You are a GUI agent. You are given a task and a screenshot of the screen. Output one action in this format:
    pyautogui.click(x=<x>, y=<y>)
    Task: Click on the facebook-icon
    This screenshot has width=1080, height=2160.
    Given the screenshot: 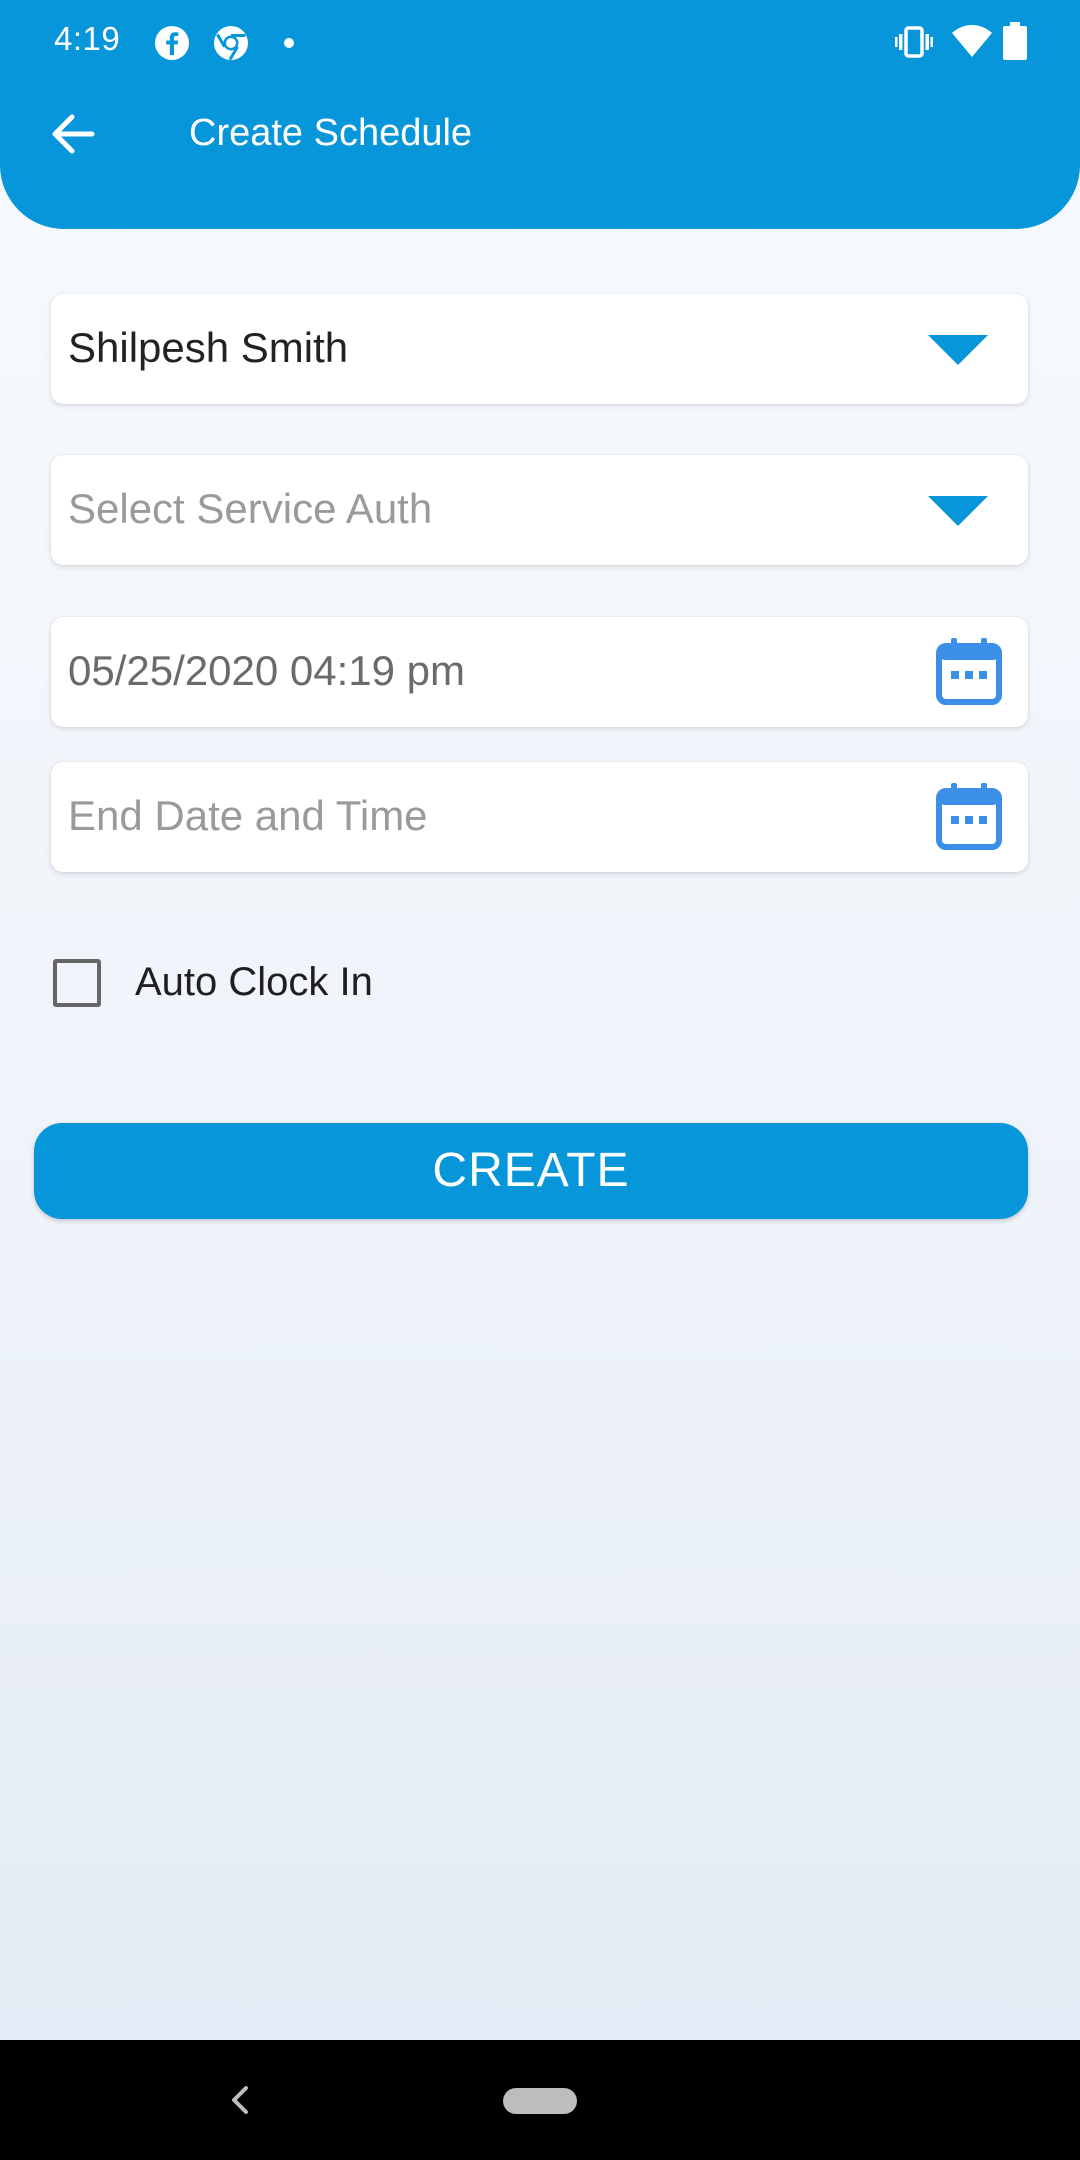 What is the action you would take?
    pyautogui.click(x=172, y=43)
    